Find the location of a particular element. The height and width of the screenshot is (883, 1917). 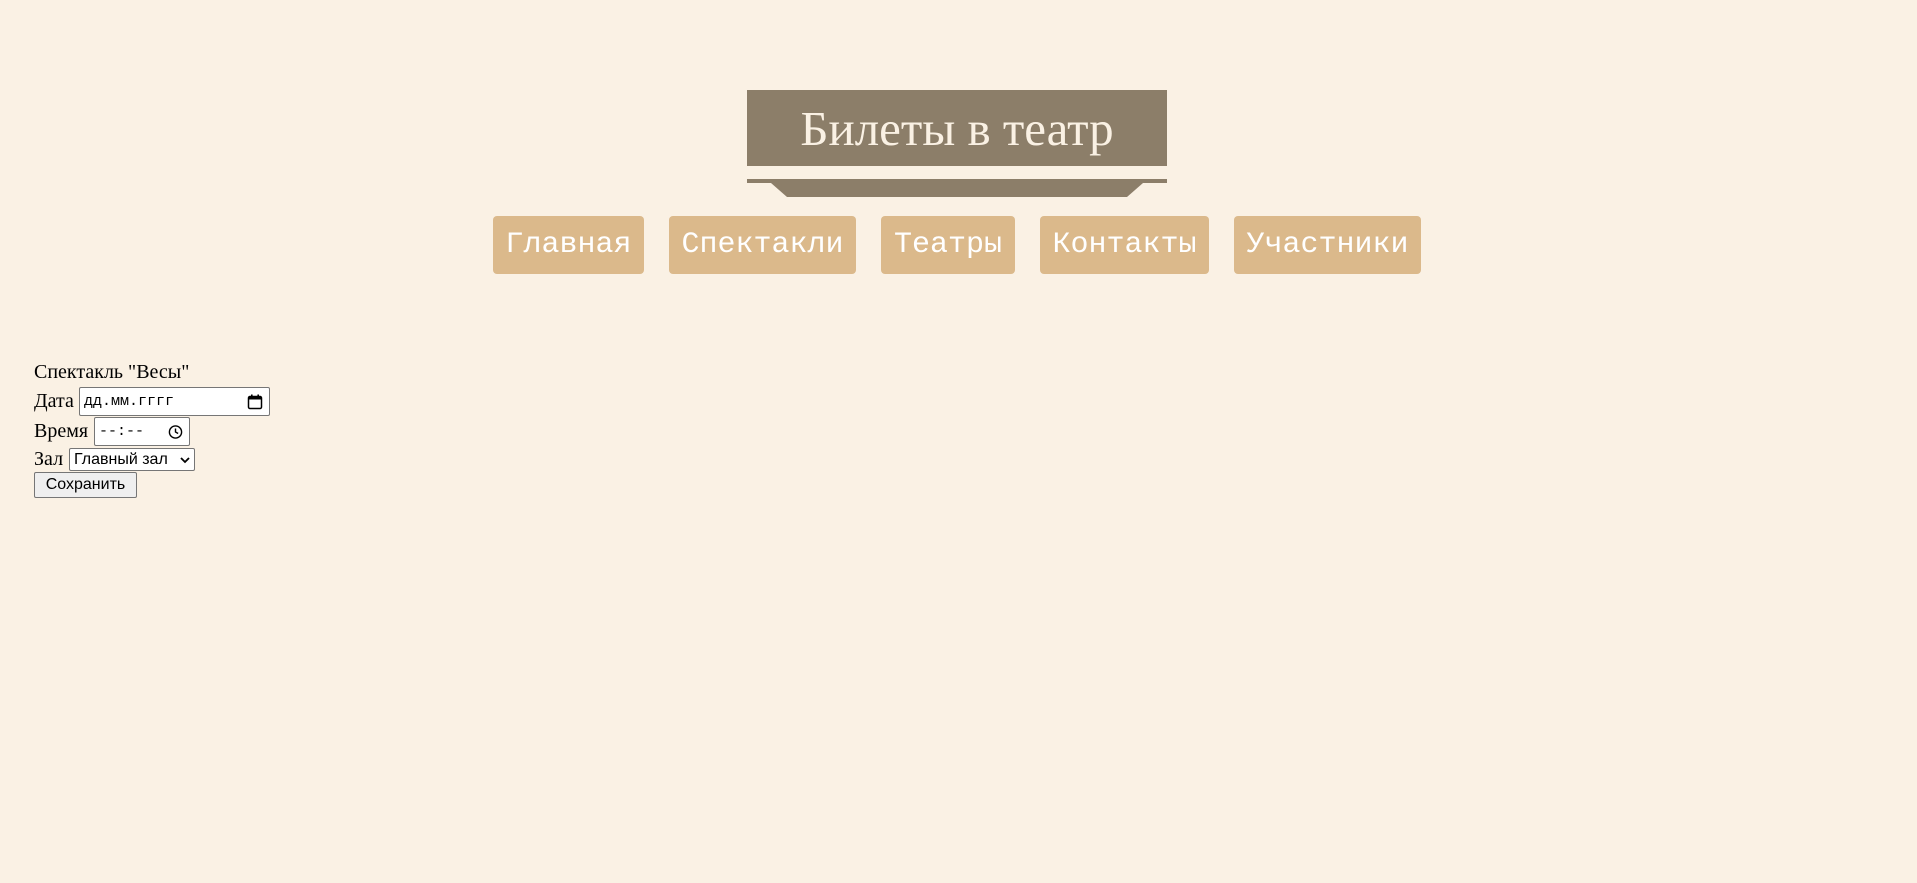

nav-item-home: Главная is located at coordinates (568, 245).